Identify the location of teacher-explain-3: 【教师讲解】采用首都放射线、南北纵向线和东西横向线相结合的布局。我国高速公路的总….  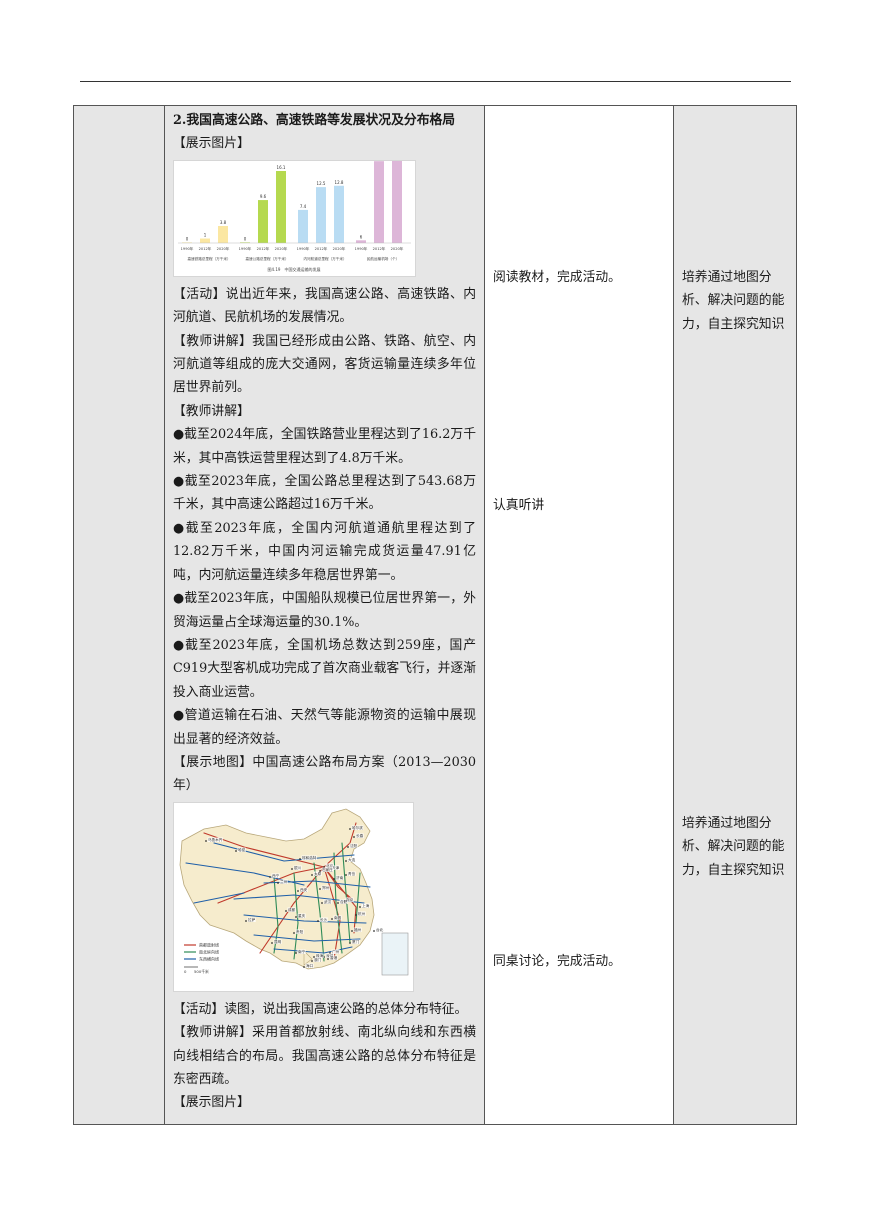
(324, 1056).